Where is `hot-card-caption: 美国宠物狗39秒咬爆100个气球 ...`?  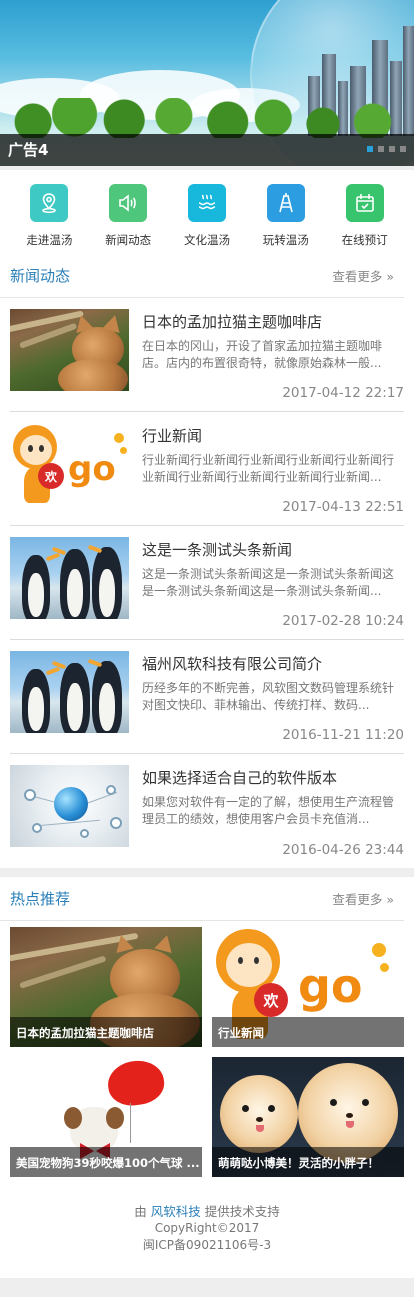 hot-card-caption: 美国宠物狗39秒咬爆100个气球 ... is located at coordinates (106, 1162).